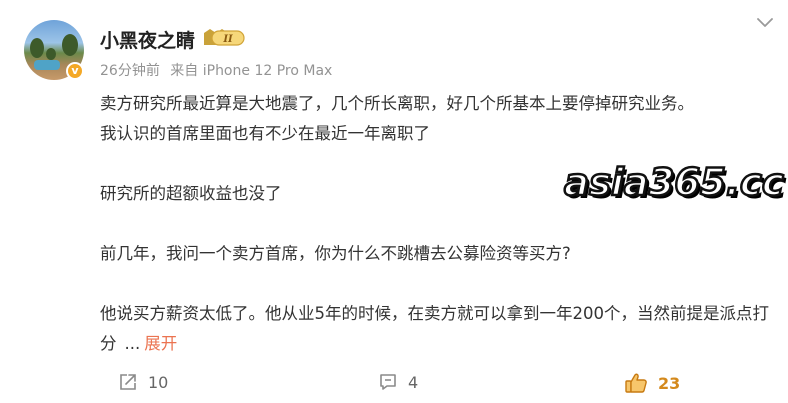 This screenshot has width=788, height=403. What do you see at coordinates (75, 71) in the screenshot?
I see `verified-icon: v` at bounding box center [75, 71].